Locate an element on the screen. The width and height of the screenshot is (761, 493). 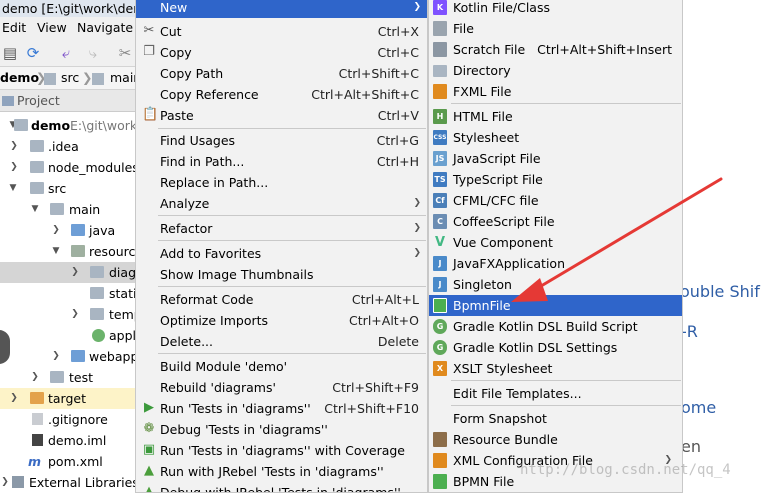
tree-row-gitignore: .gitignore is located at coordinates (70, 419).